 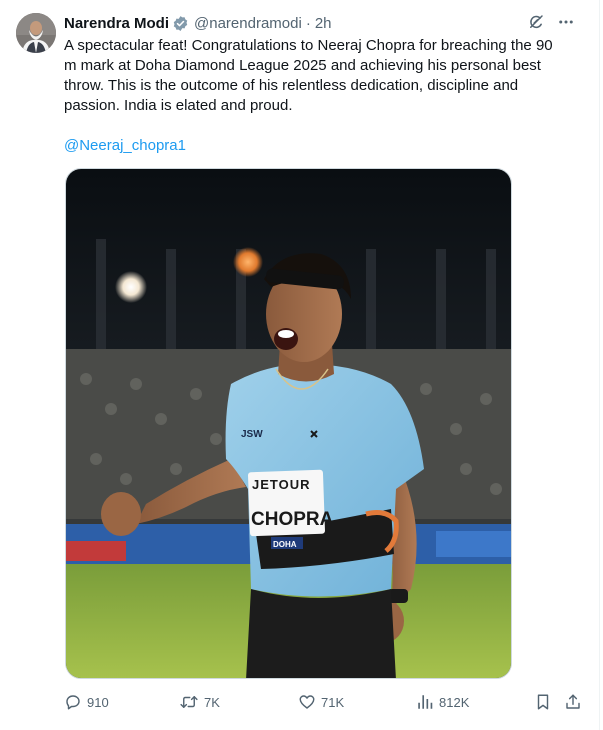 What do you see at coordinates (180, 23) in the screenshot?
I see `verified-badge-icon` at bounding box center [180, 23].